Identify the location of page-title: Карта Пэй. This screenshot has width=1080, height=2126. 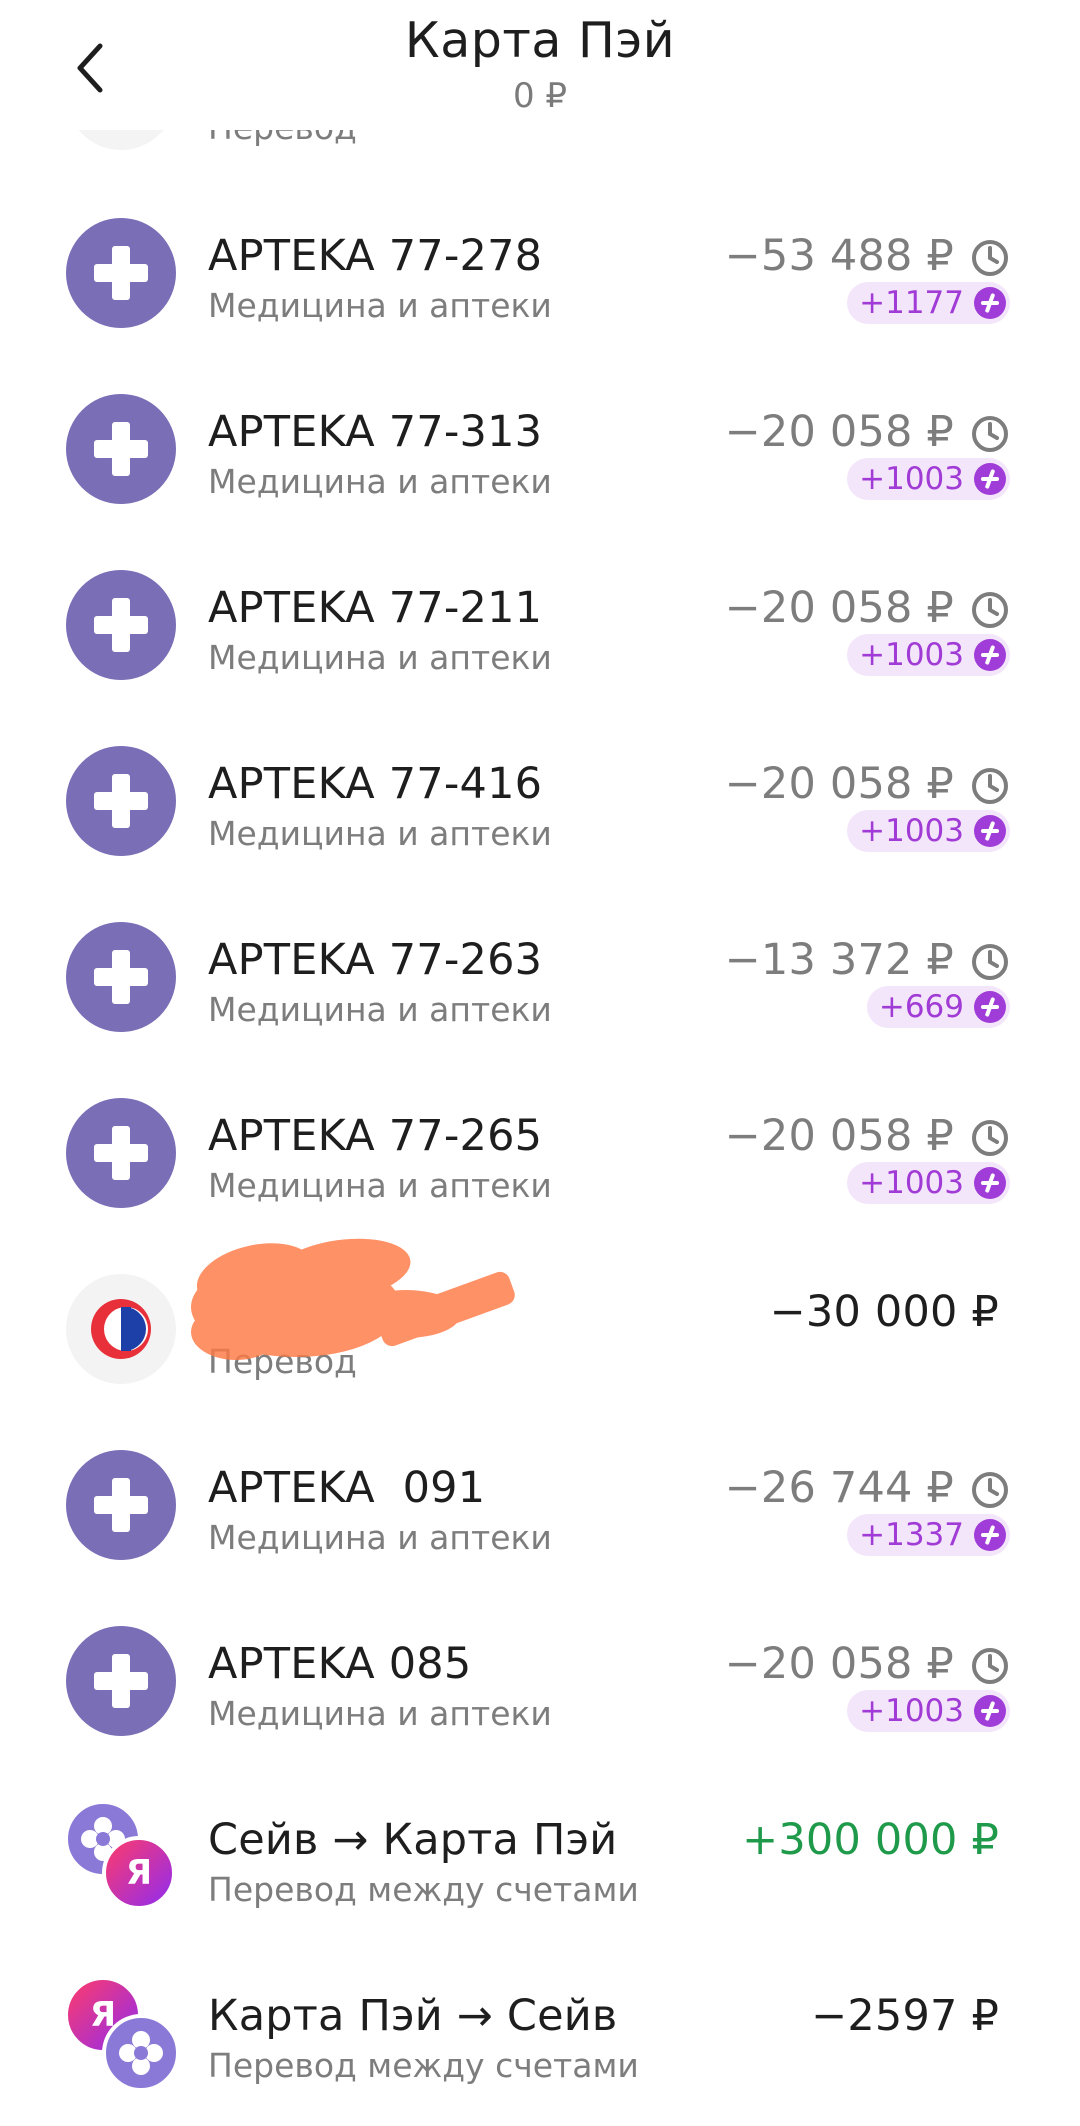
(540, 40).